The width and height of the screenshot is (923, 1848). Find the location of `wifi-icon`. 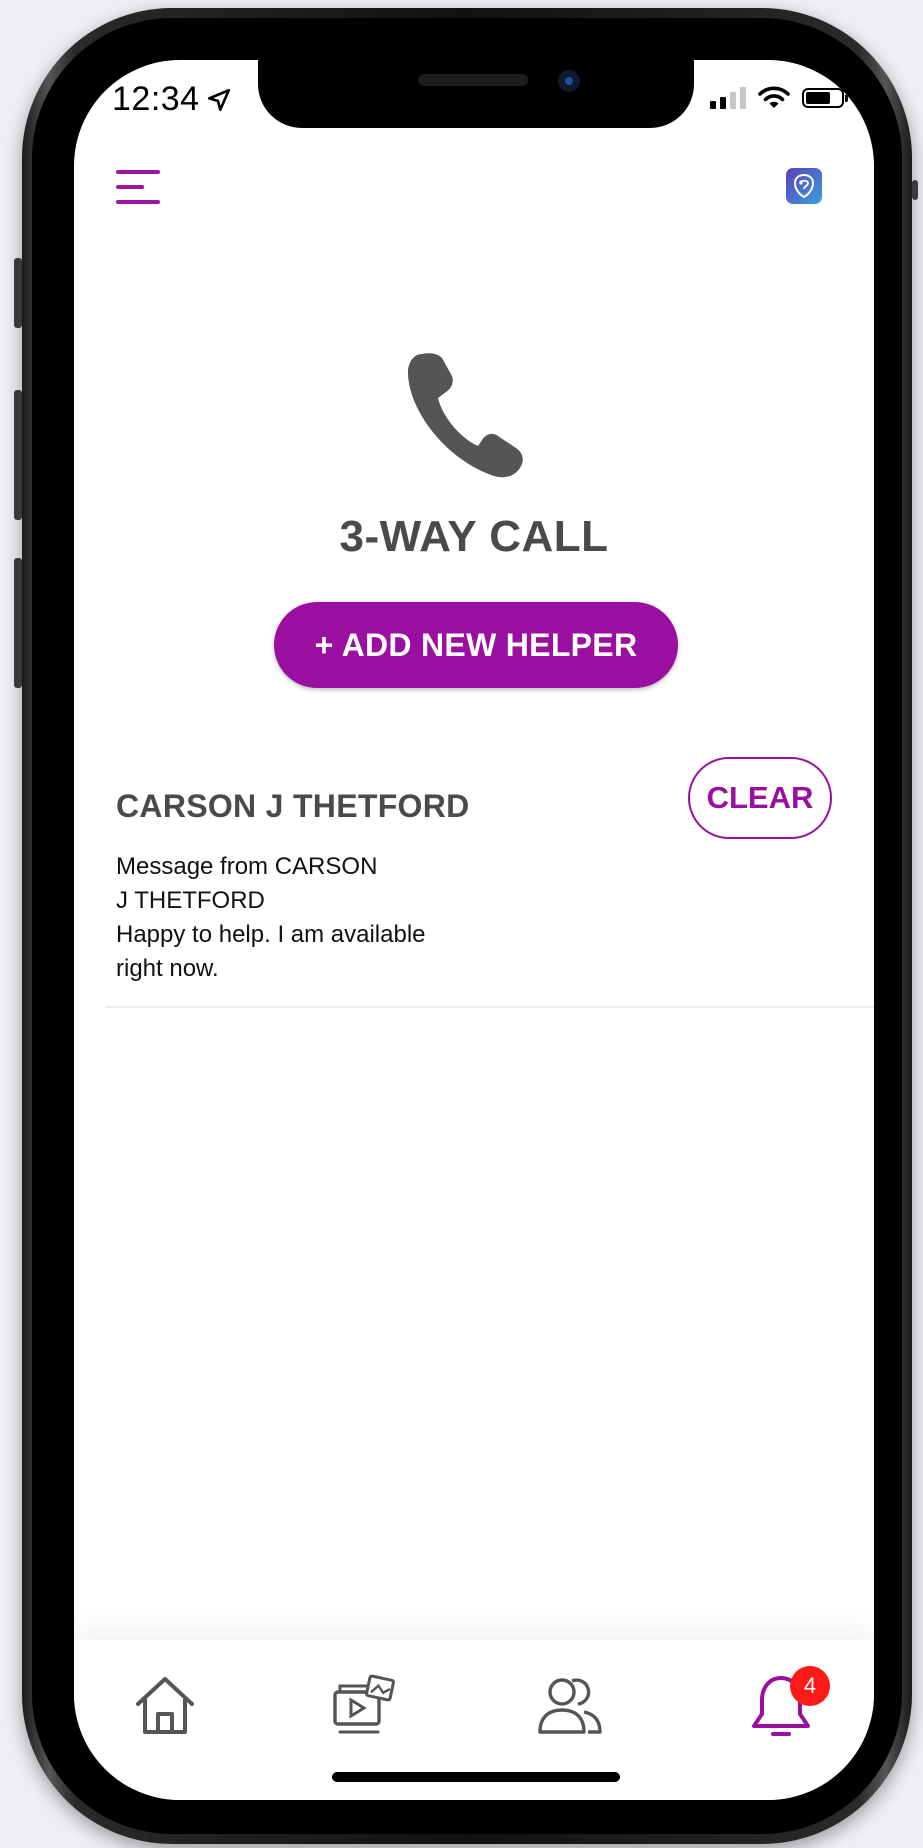

wifi-icon is located at coordinates (774, 97).